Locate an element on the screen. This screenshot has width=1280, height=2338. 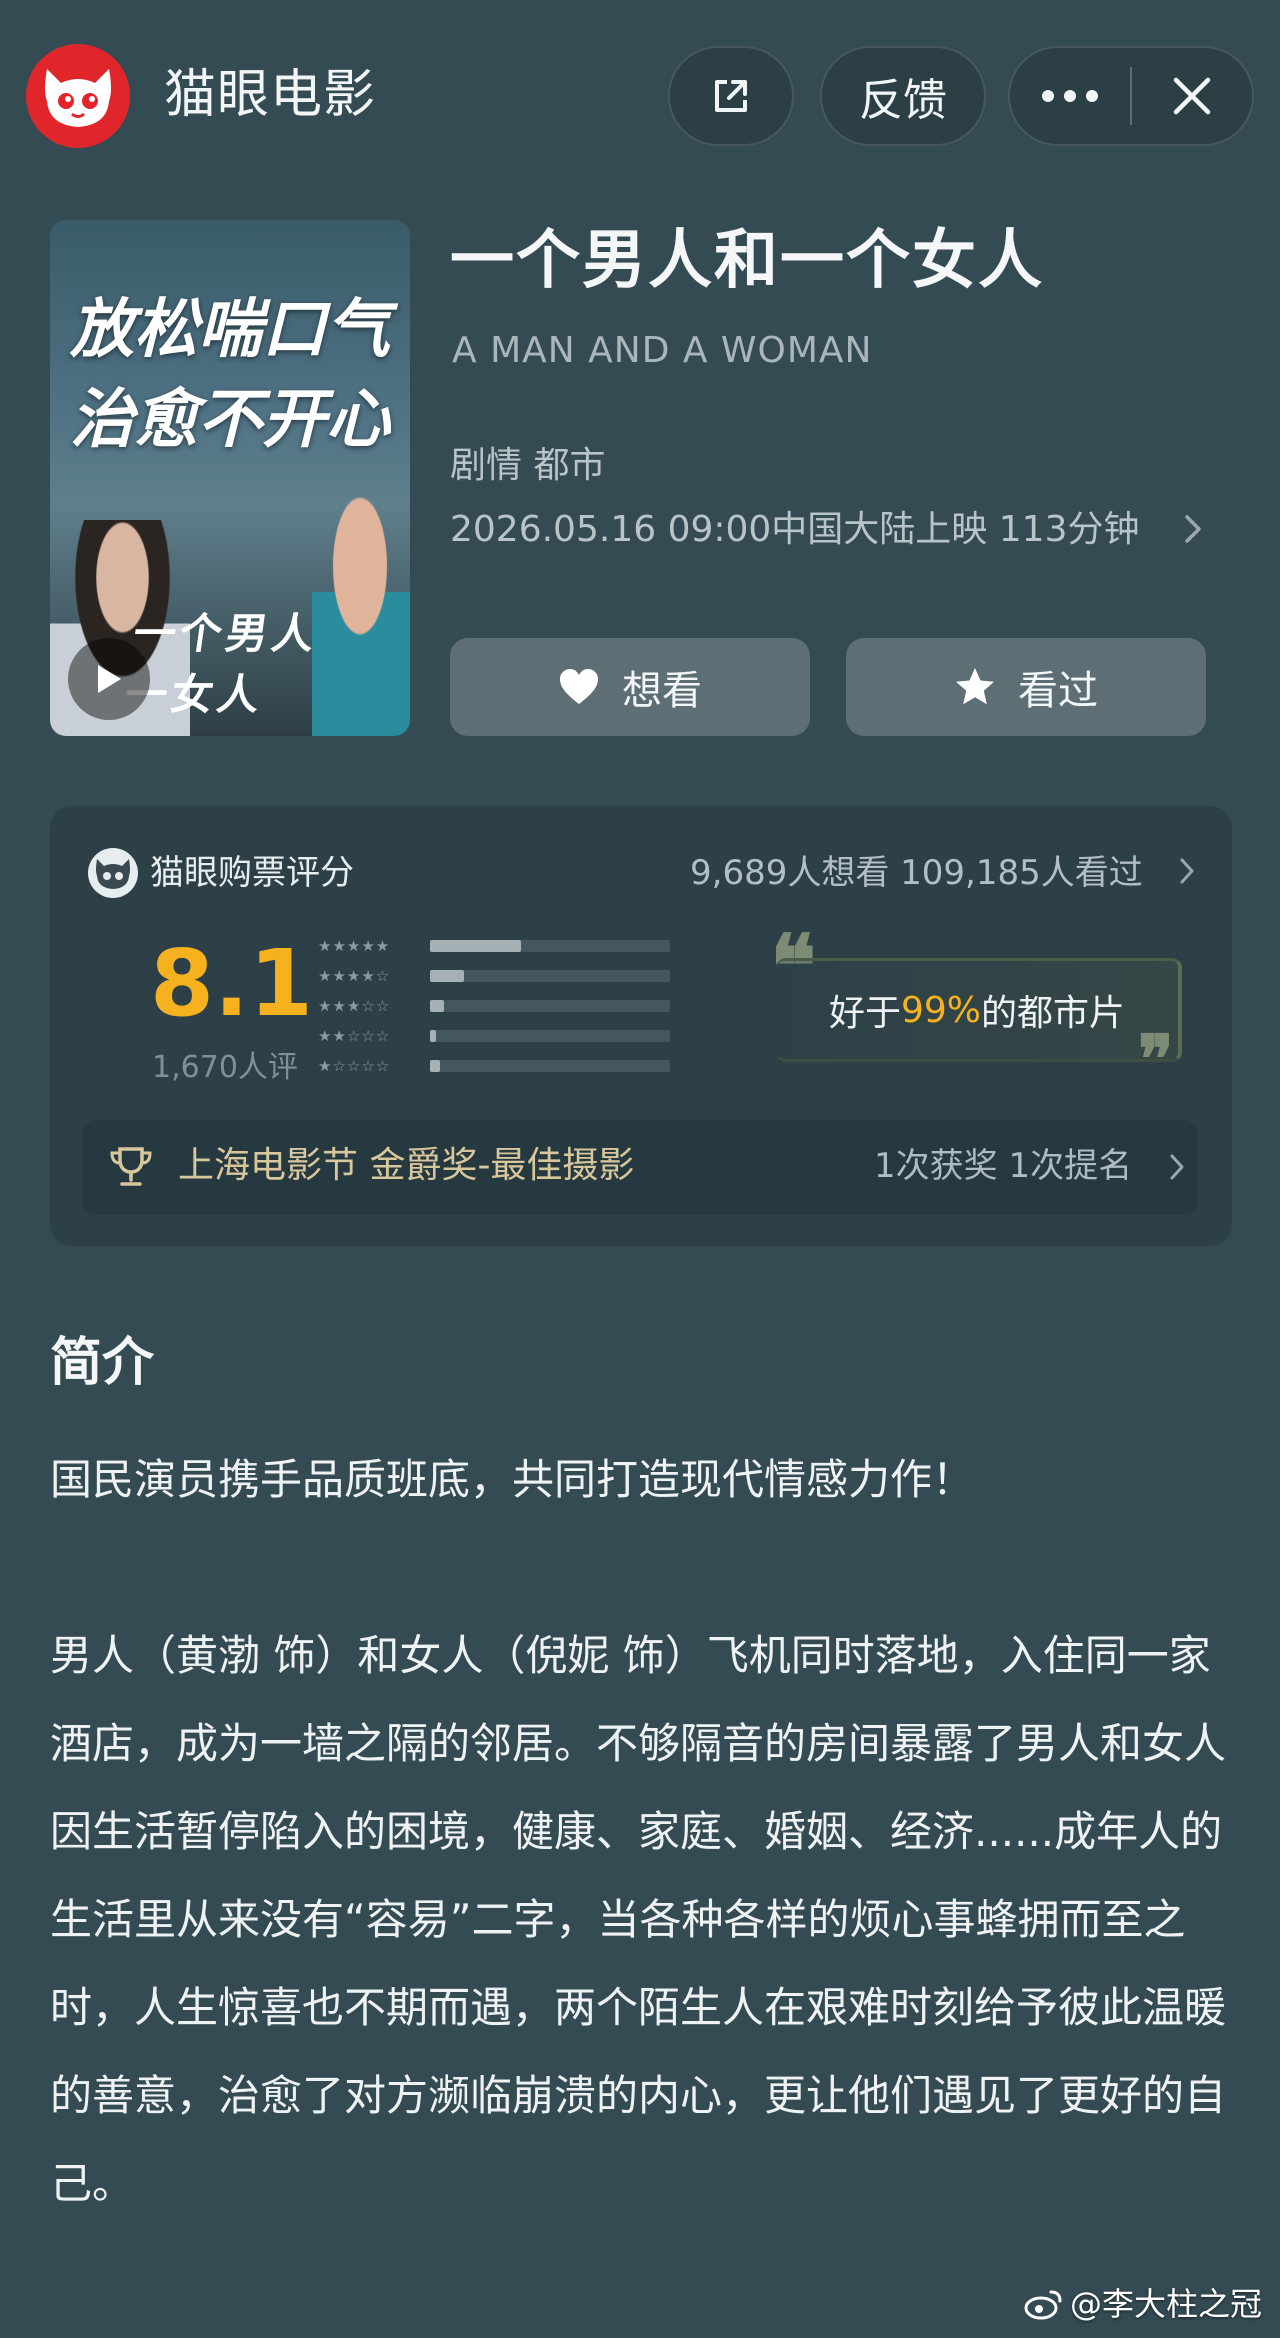
compare-percent: 99% is located at coordinates (940, 1010).